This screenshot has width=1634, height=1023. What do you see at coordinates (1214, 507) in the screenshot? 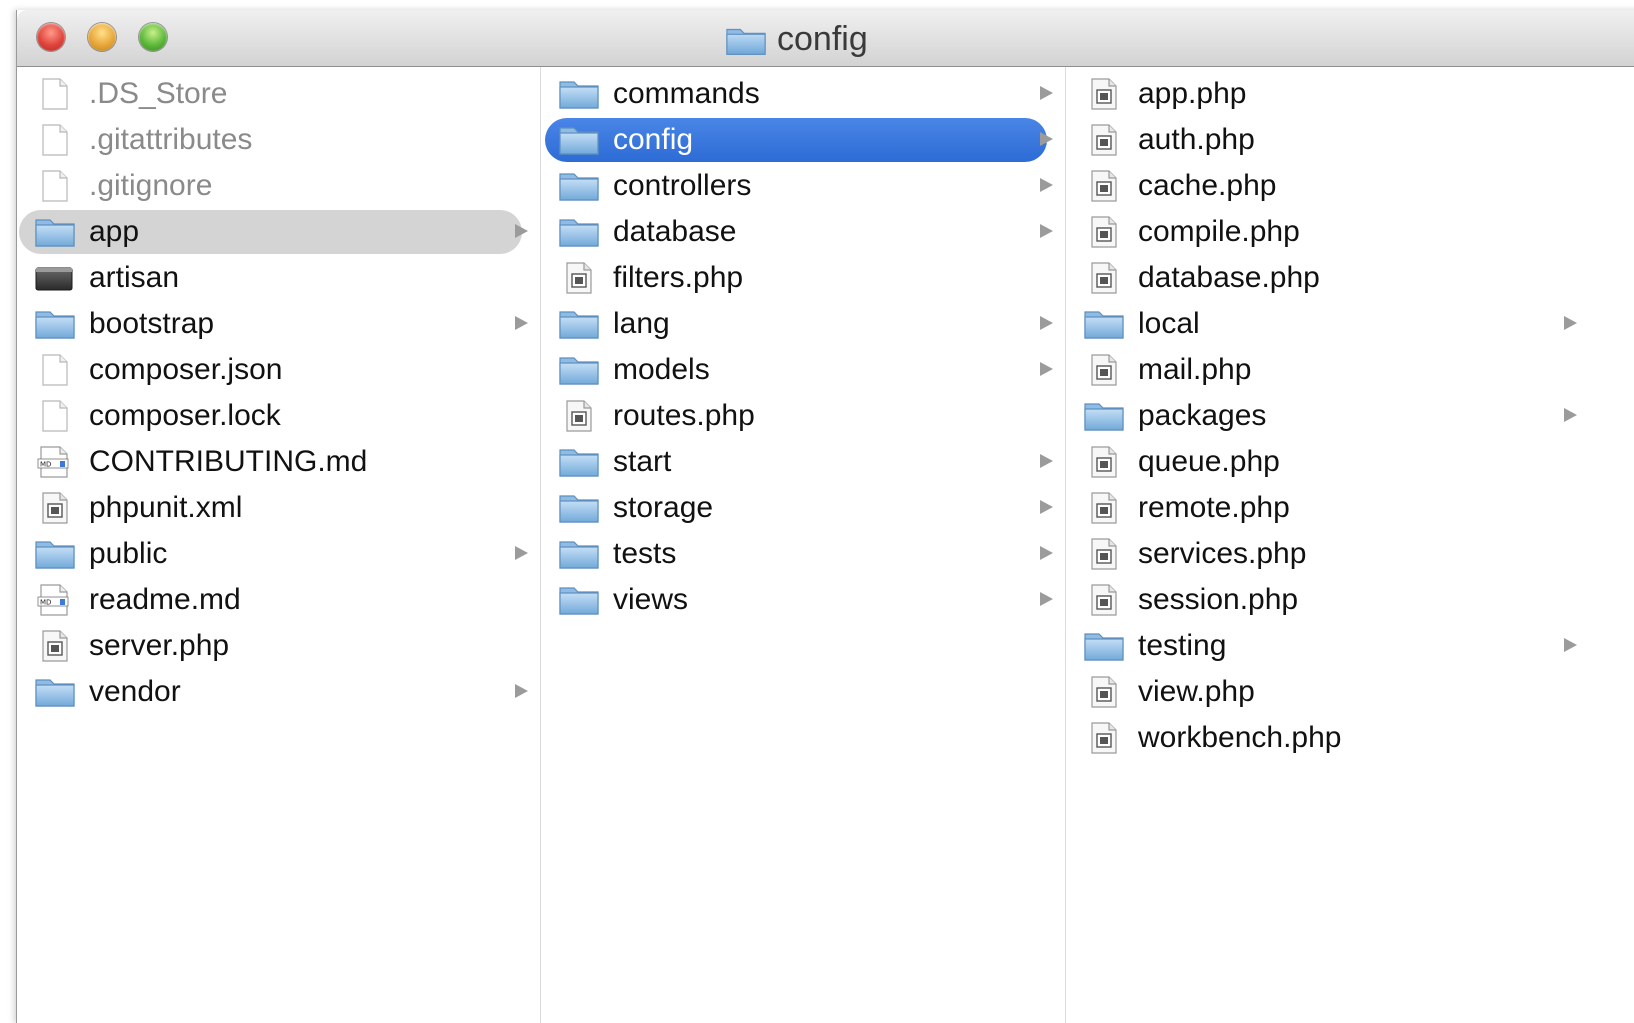
I see `item-label: remote.php` at bounding box center [1214, 507].